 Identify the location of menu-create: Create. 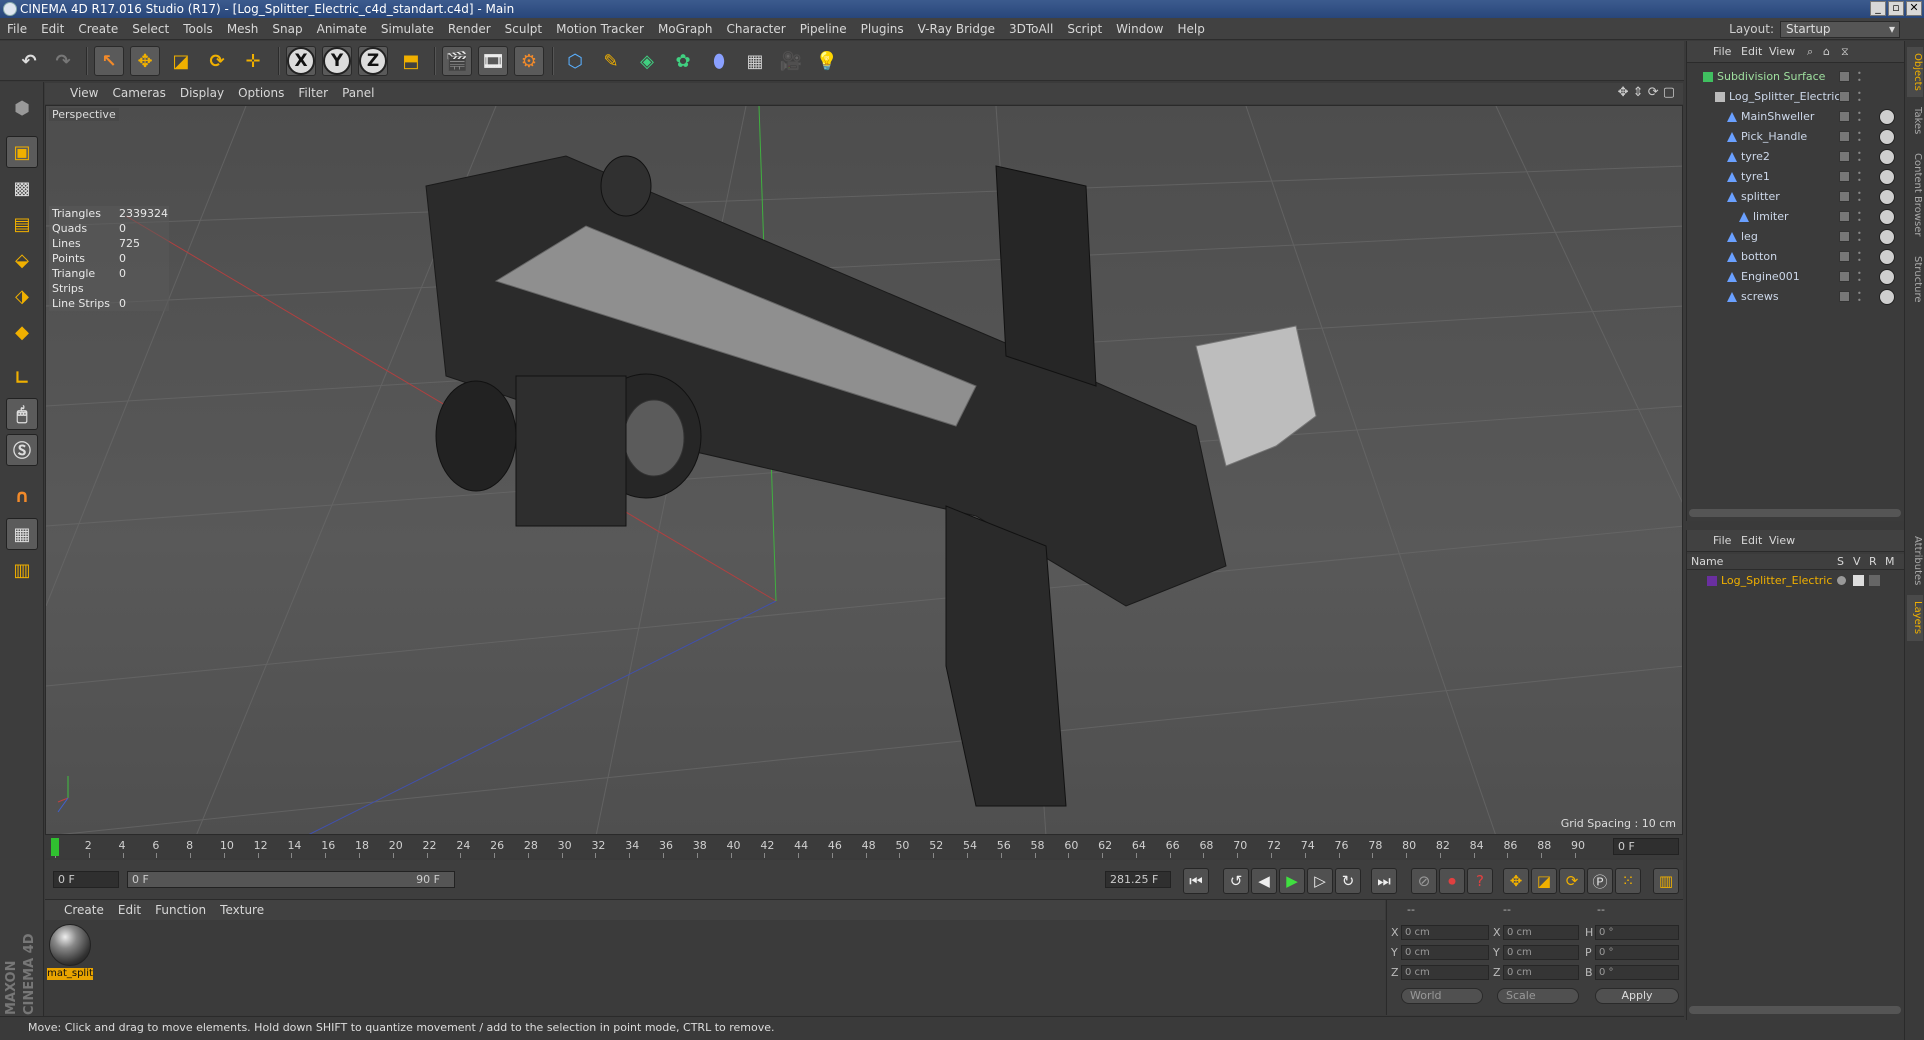
(98, 29).